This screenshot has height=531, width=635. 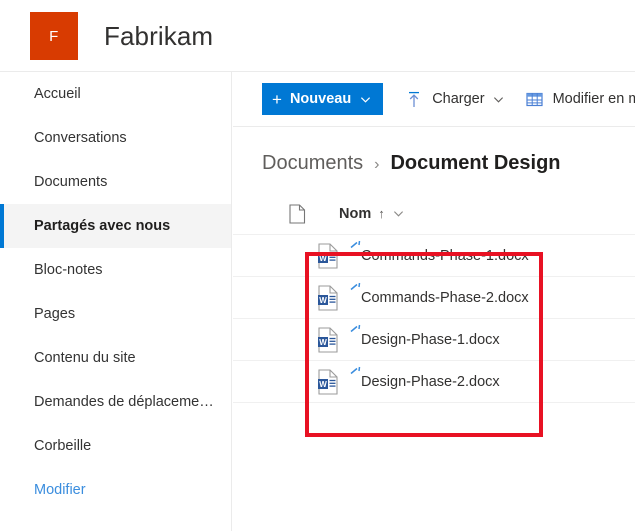 What do you see at coordinates (434, 151) in the screenshot?
I see `breadcrumb: Documents › Document Design` at bounding box center [434, 151].